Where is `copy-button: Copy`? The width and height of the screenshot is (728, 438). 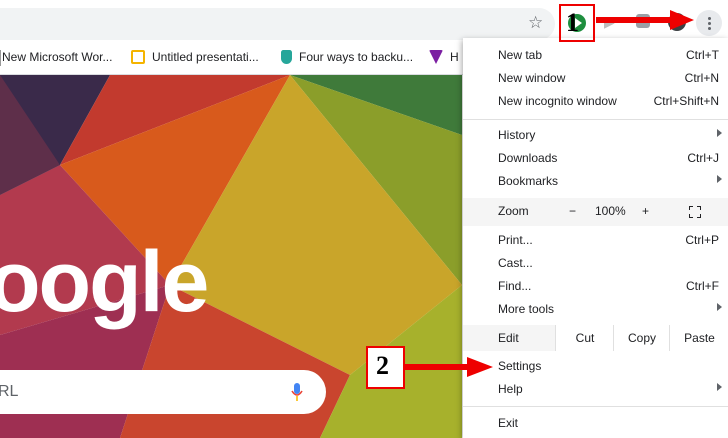 copy-button: Copy is located at coordinates (641, 338).